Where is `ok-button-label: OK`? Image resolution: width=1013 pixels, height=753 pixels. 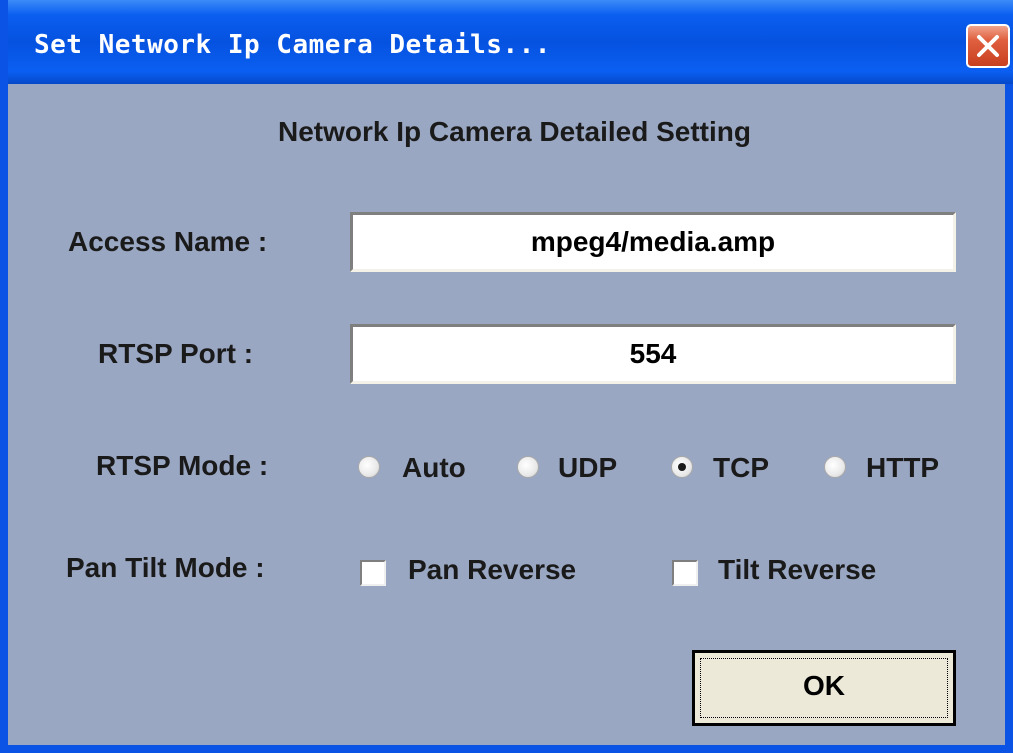 ok-button-label: OK is located at coordinates (824, 685).